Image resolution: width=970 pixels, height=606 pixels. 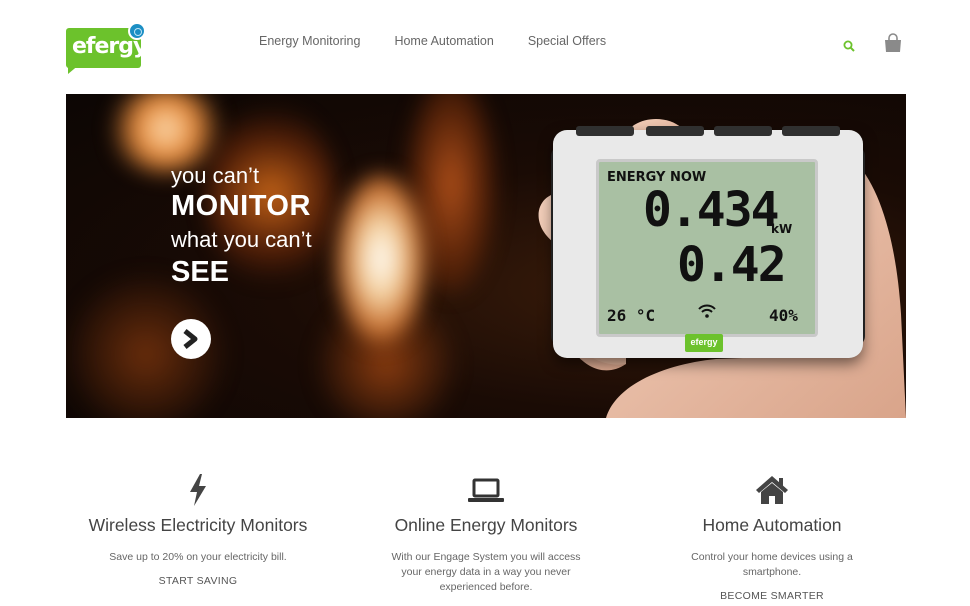 I want to click on efergy-logo: efergy, so click(x=107, y=48).